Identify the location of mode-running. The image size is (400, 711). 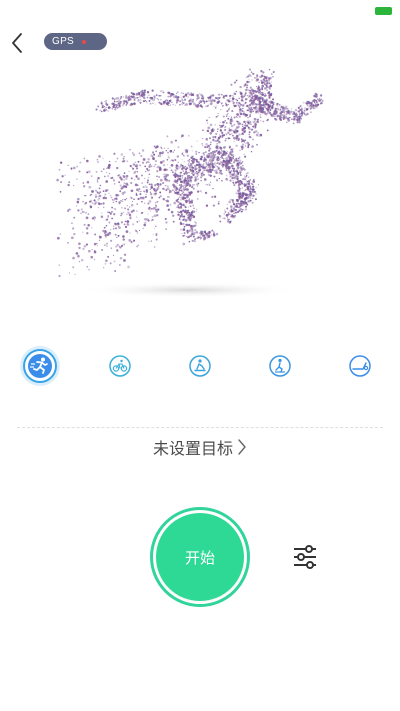
(40, 366).